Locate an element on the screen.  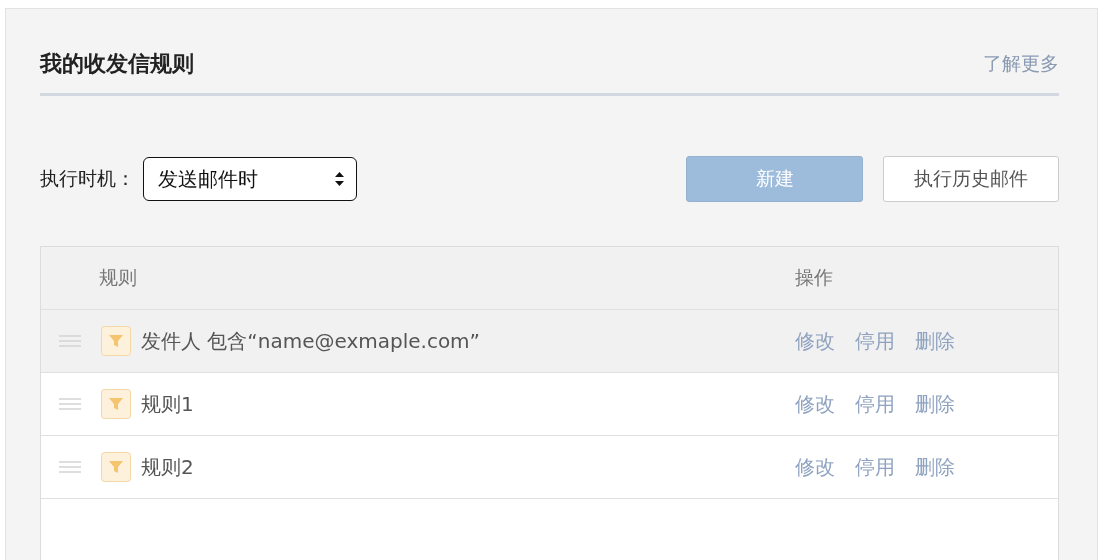
page-title: 我的收发信规则 is located at coordinates (117, 64).